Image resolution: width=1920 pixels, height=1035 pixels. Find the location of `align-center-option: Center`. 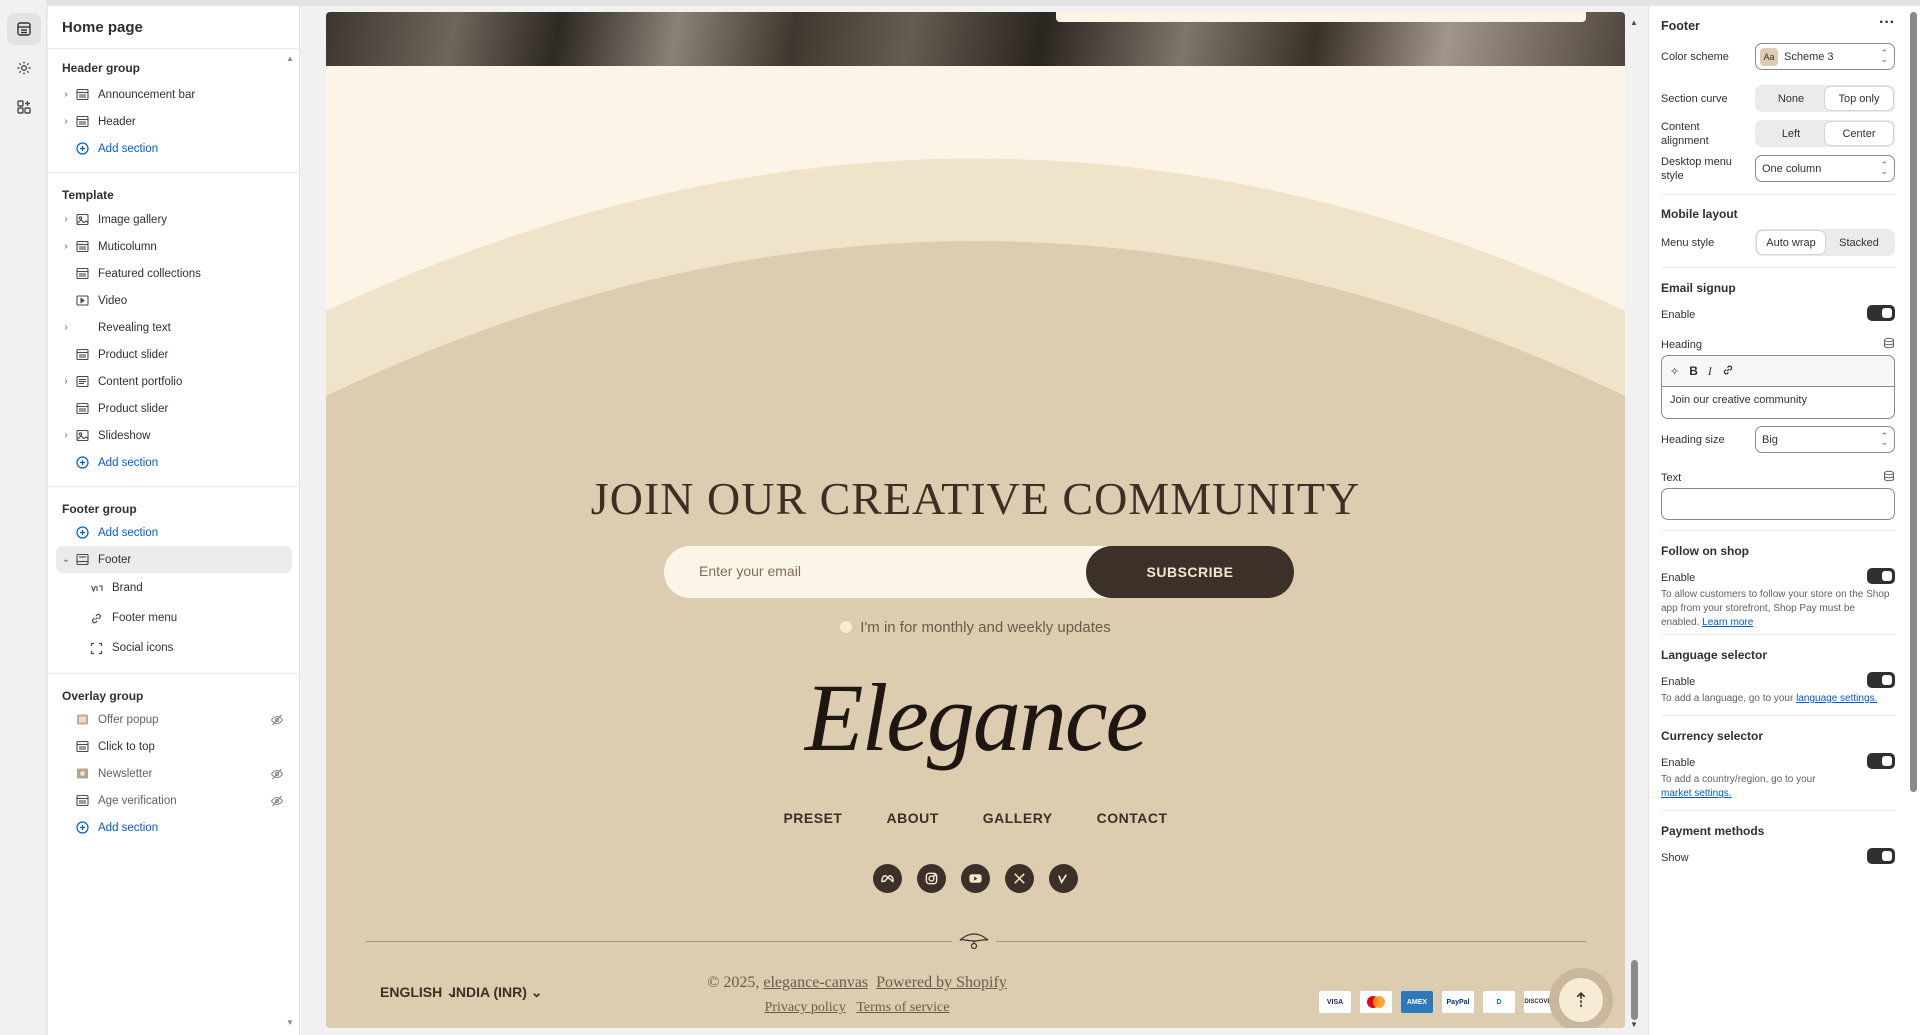

align-center-option: Center is located at coordinates (1859, 133).